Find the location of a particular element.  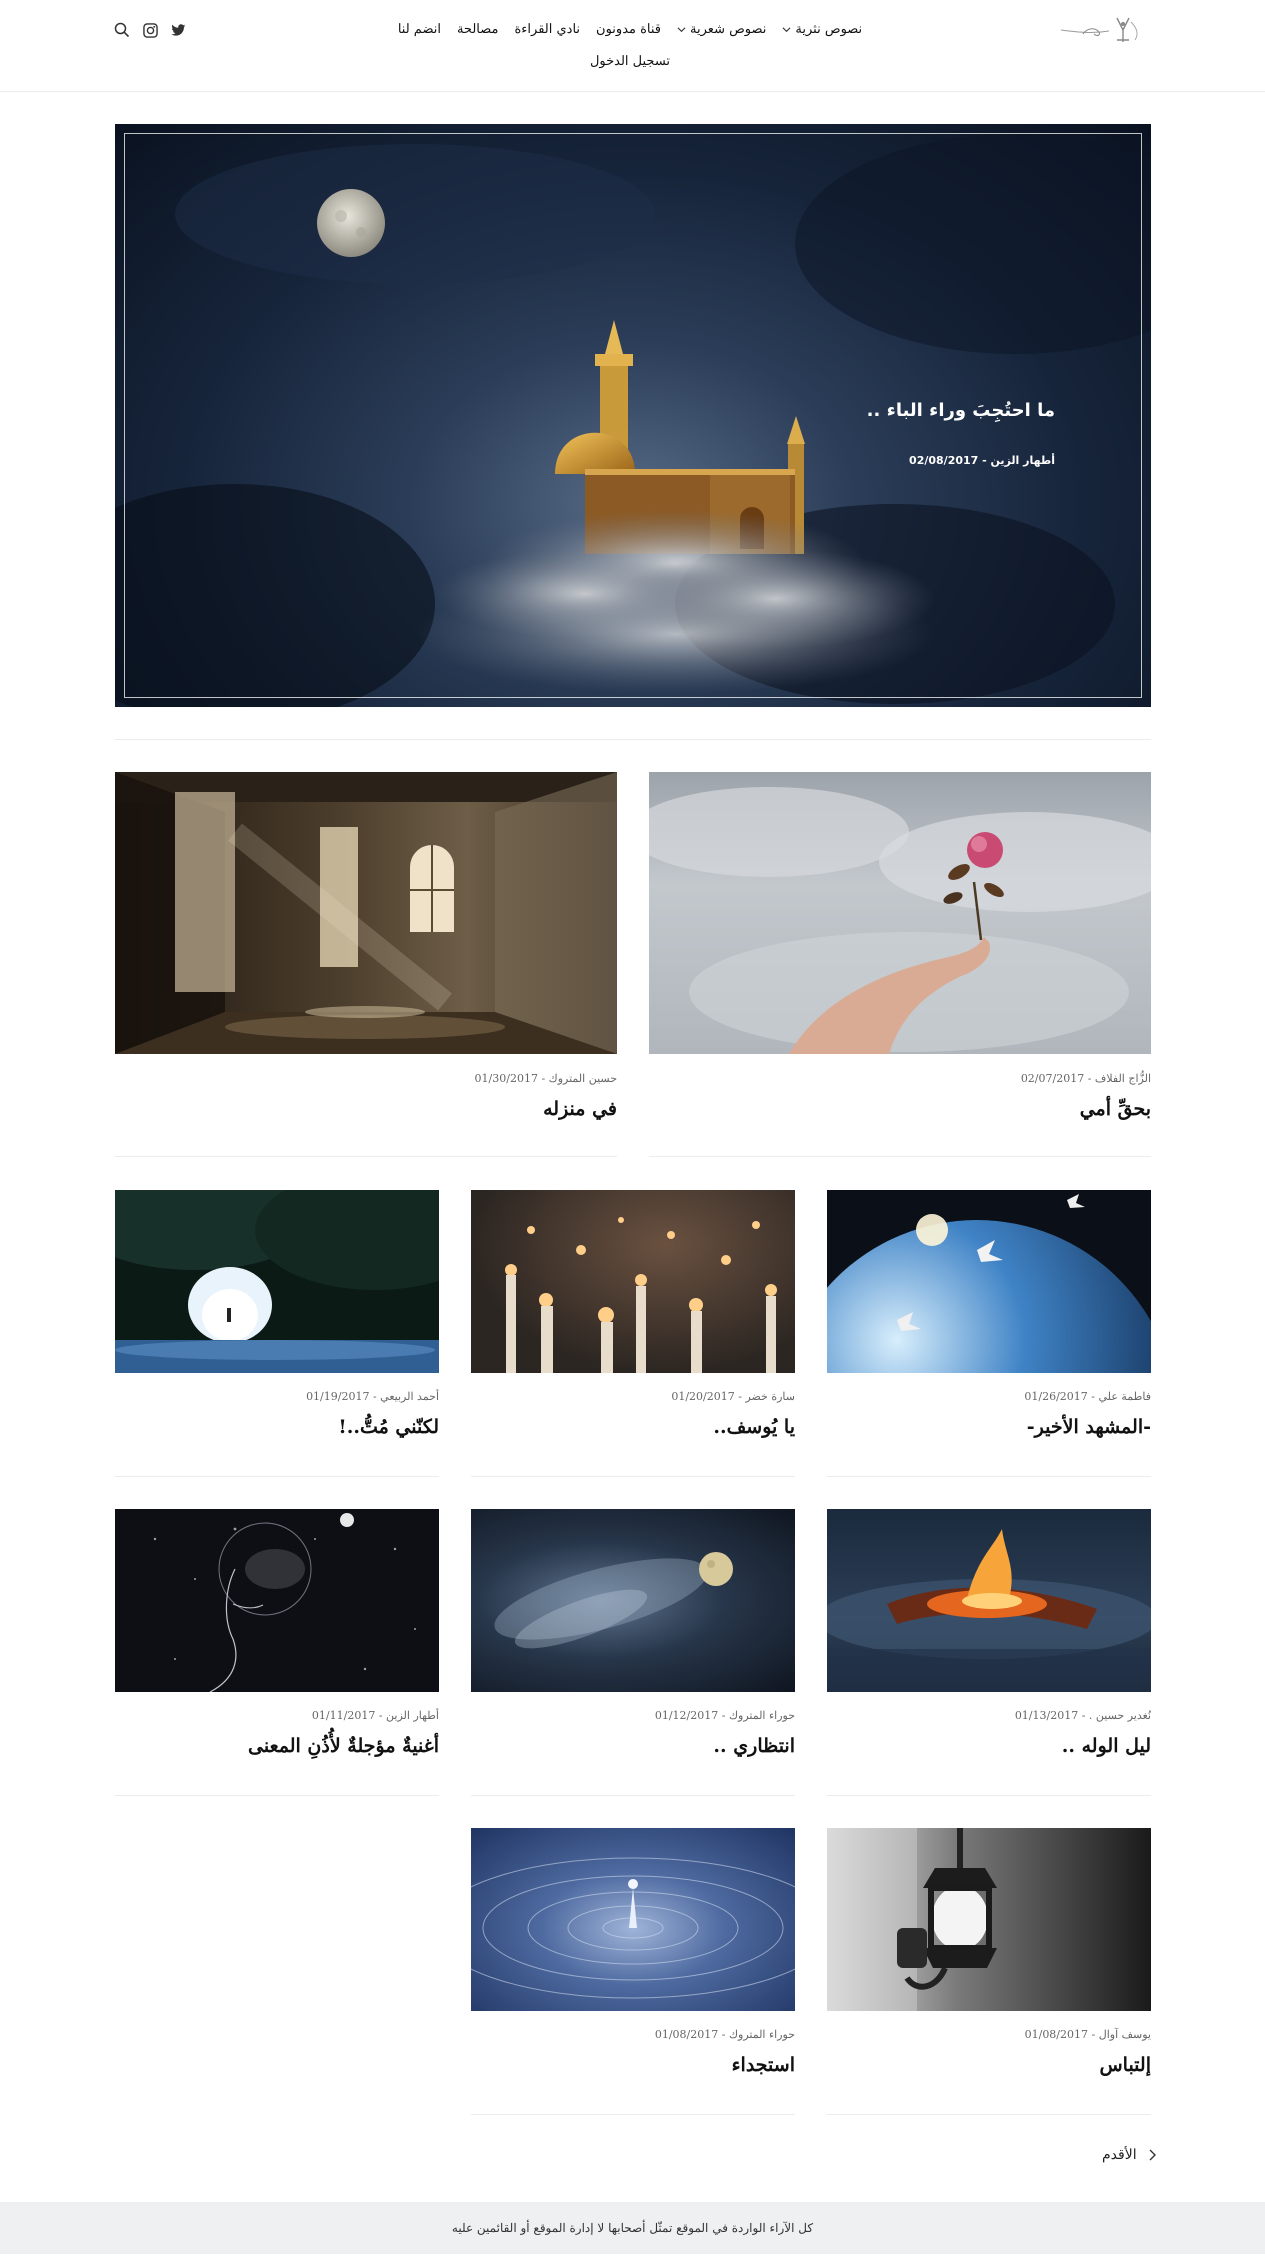

nav-item-reconciliation: مصالحة is located at coordinates (478, 30).